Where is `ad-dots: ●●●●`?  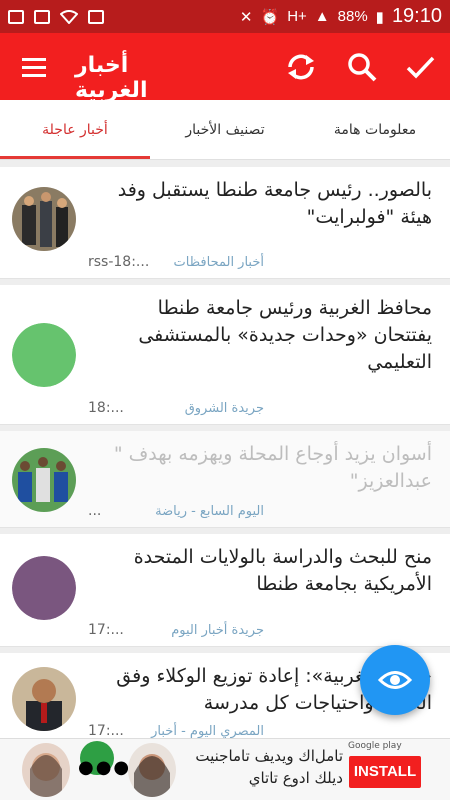
ad-dots: ●●●● is located at coordinates (113, 767).